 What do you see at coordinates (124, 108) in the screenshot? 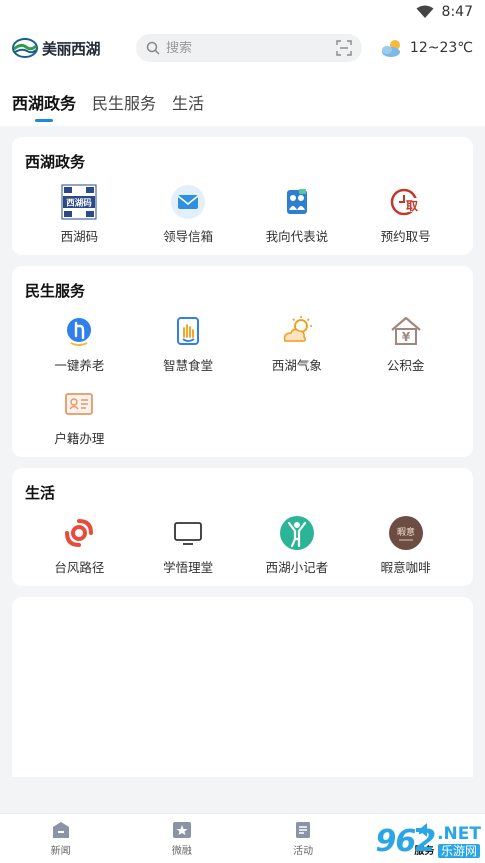
I see `tab-civic: 民生服务` at bounding box center [124, 108].